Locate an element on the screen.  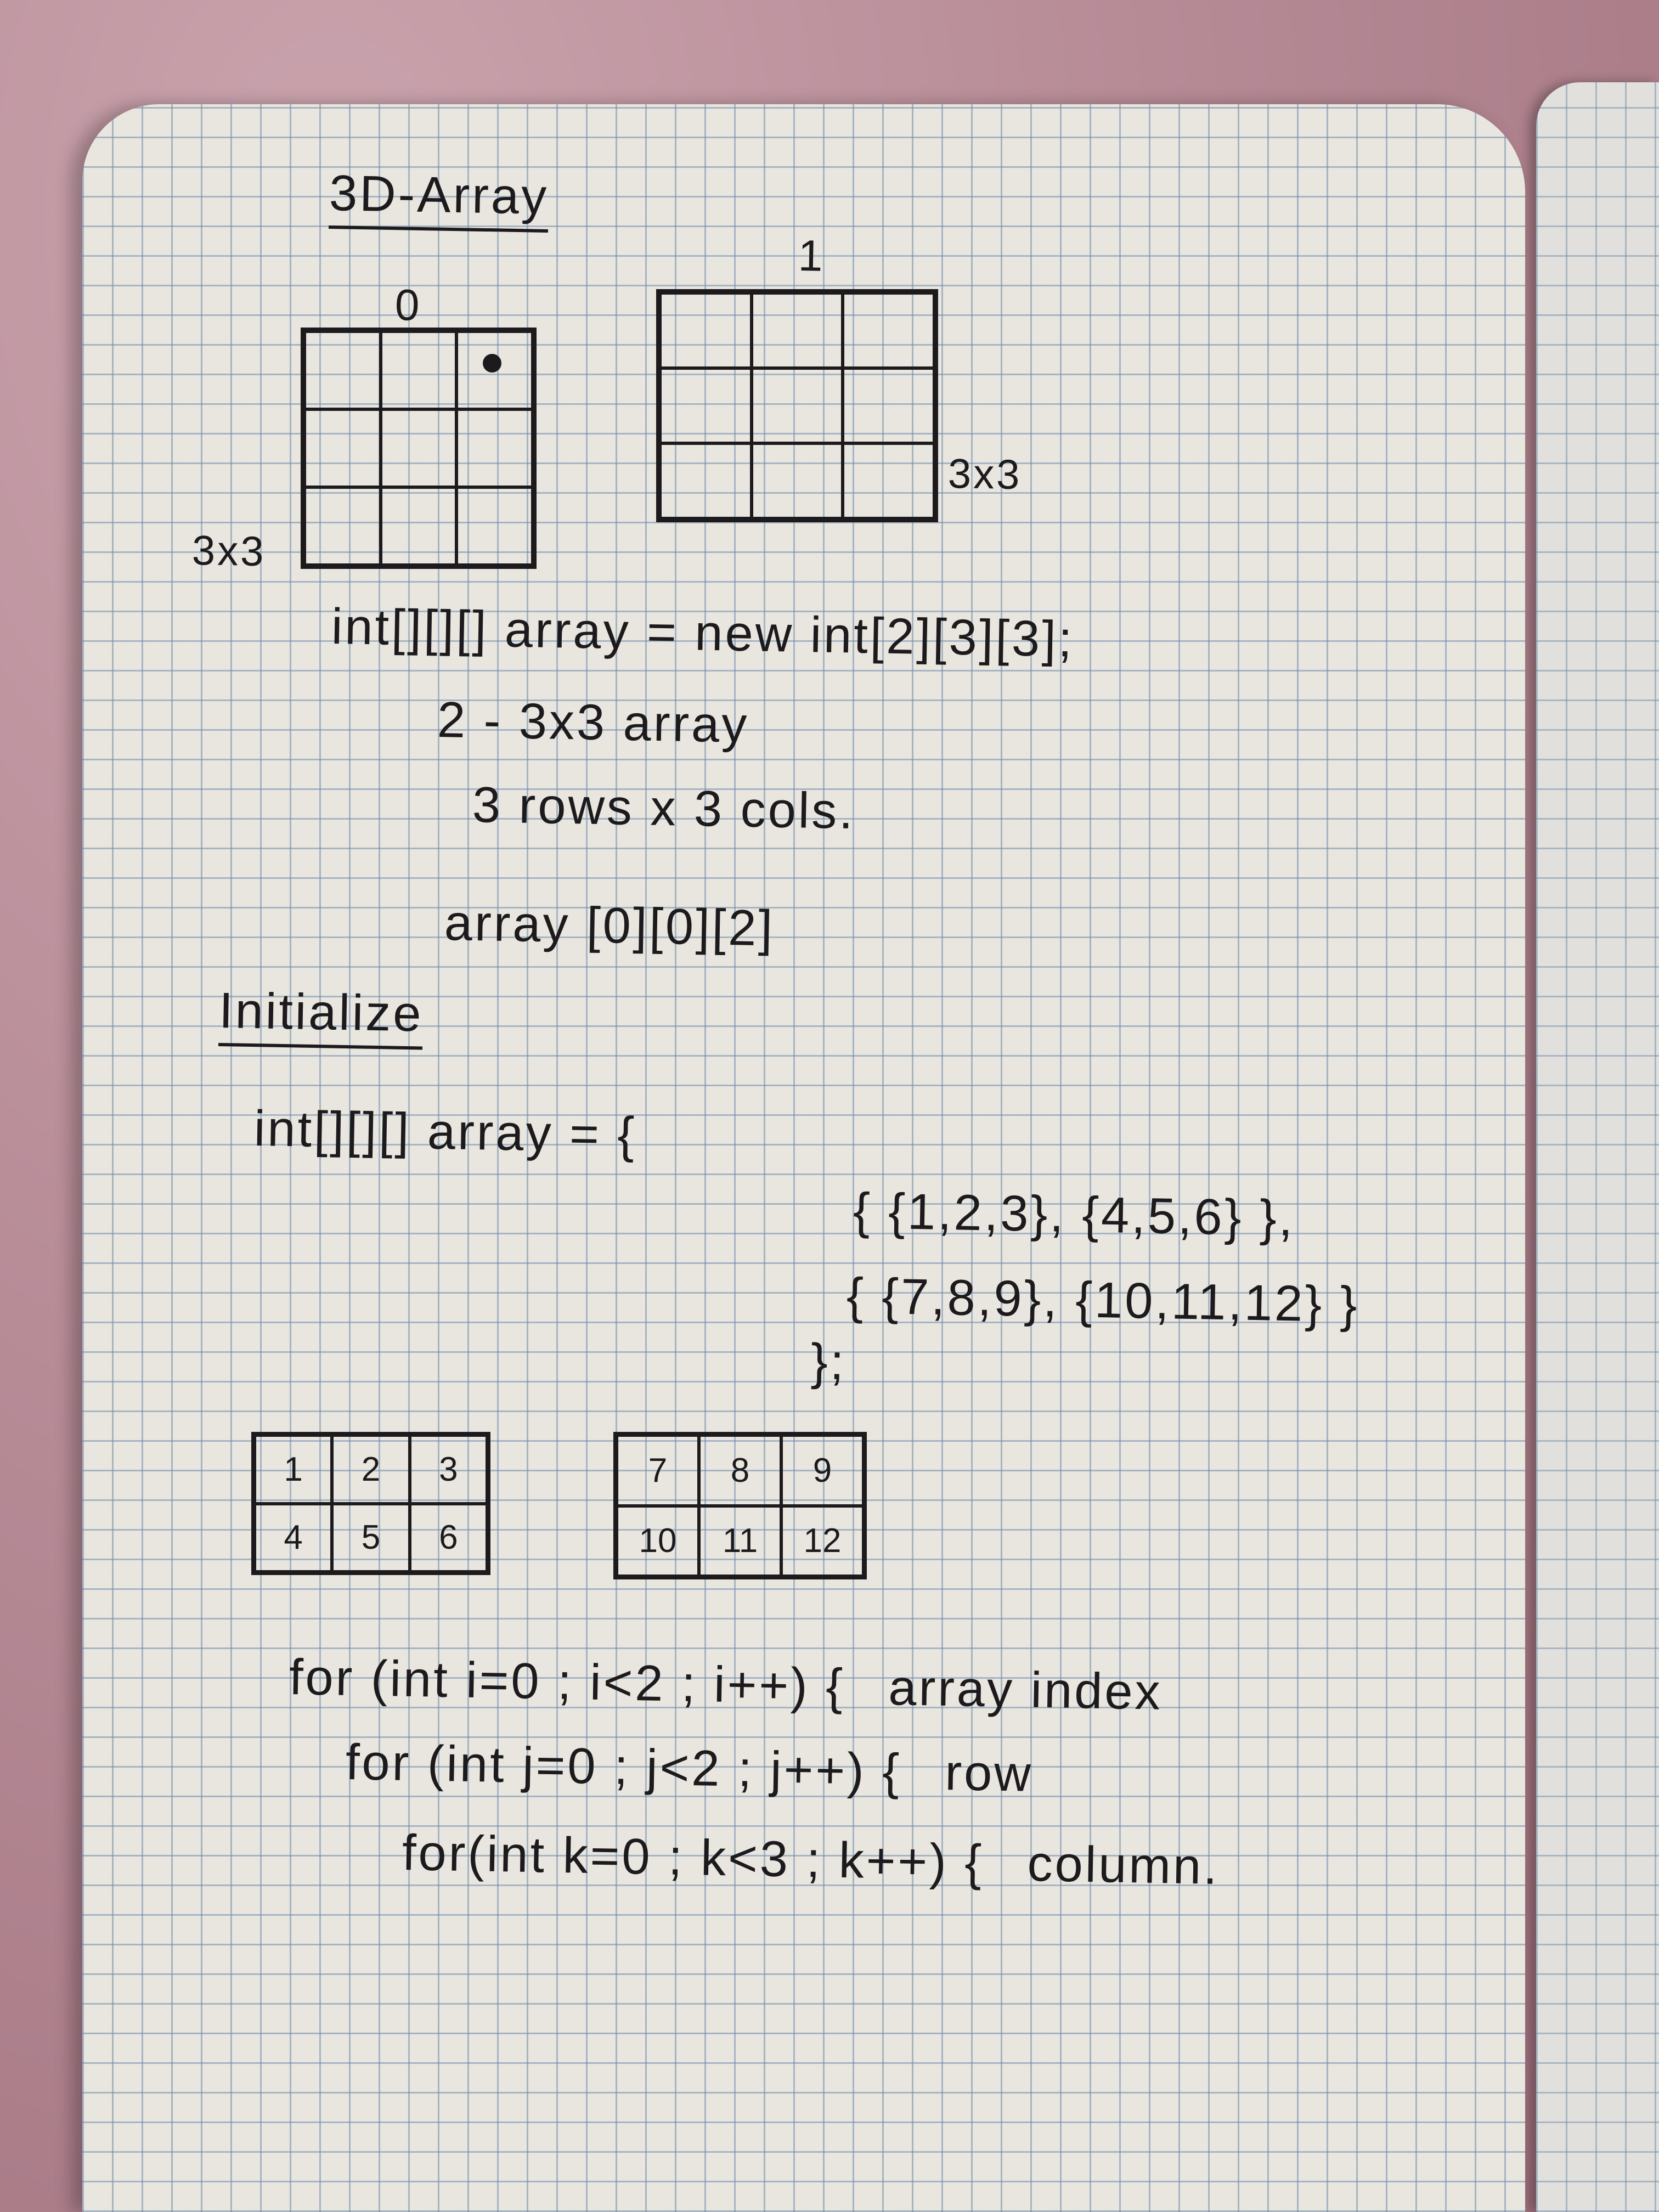
explanation-line-1: 2 - 3x3 array is located at coordinates (593, 723).